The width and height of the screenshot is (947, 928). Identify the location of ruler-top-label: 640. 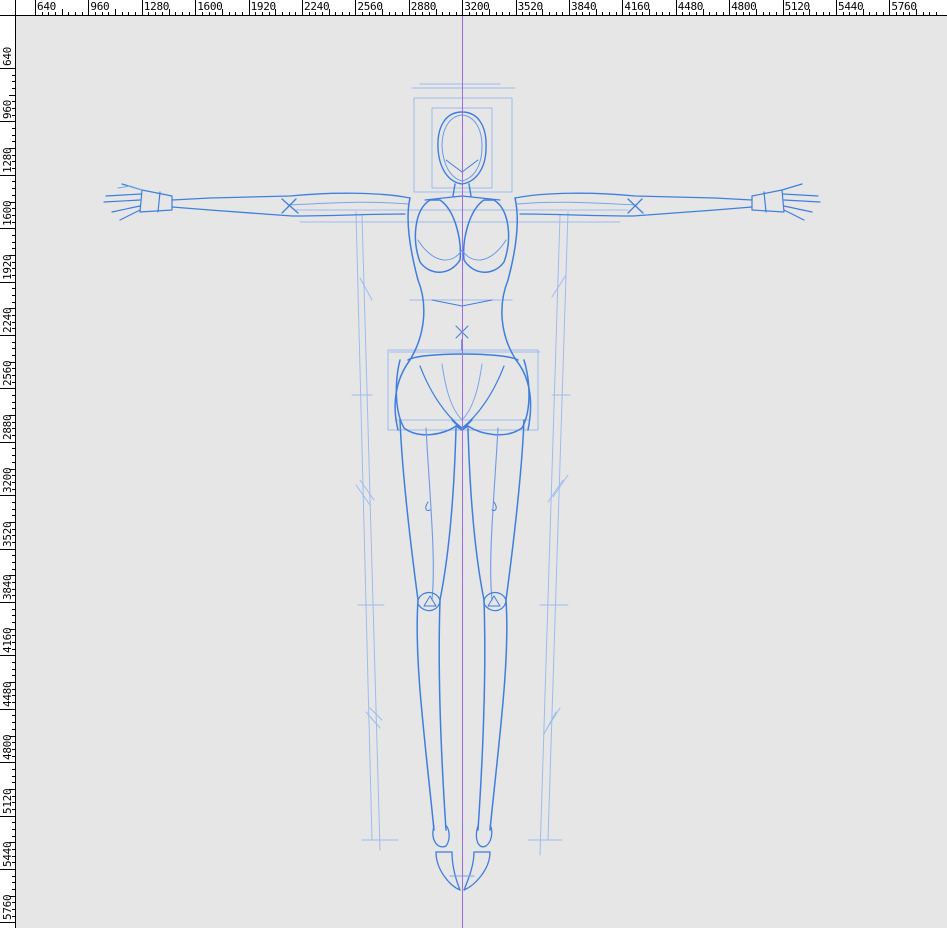
(46, 6).